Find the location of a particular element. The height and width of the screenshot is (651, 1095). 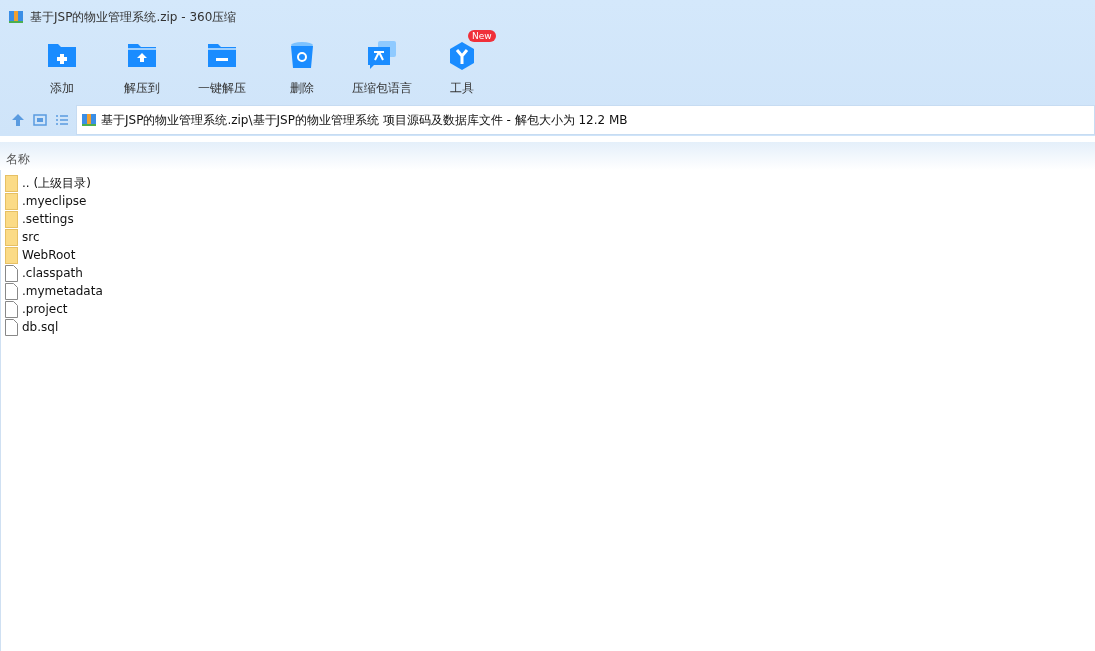

file-name: WebRoot is located at coordinates (49, 255).